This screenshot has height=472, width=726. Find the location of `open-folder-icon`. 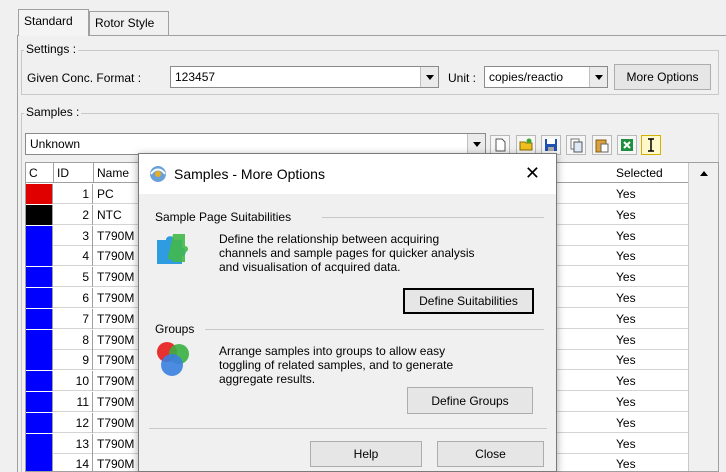

open-folder-icon is located at coordinates (526, 145).